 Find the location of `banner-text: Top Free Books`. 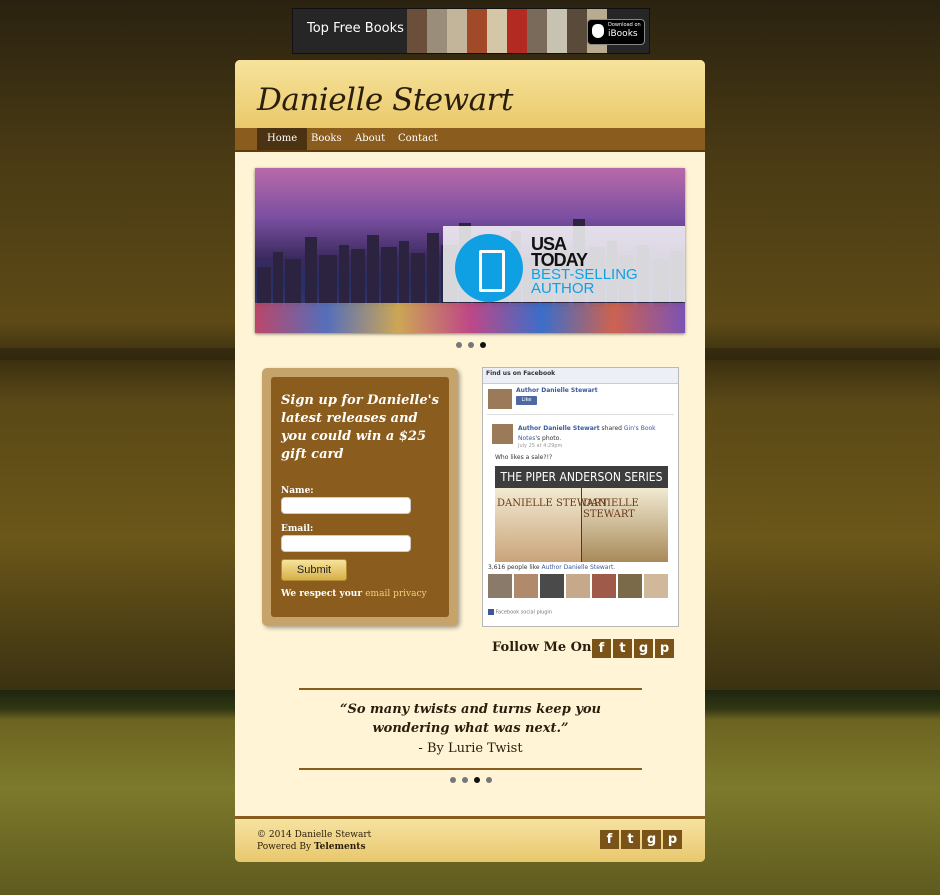

banner-text: Top Free Books is located at coordinates (355, 28).